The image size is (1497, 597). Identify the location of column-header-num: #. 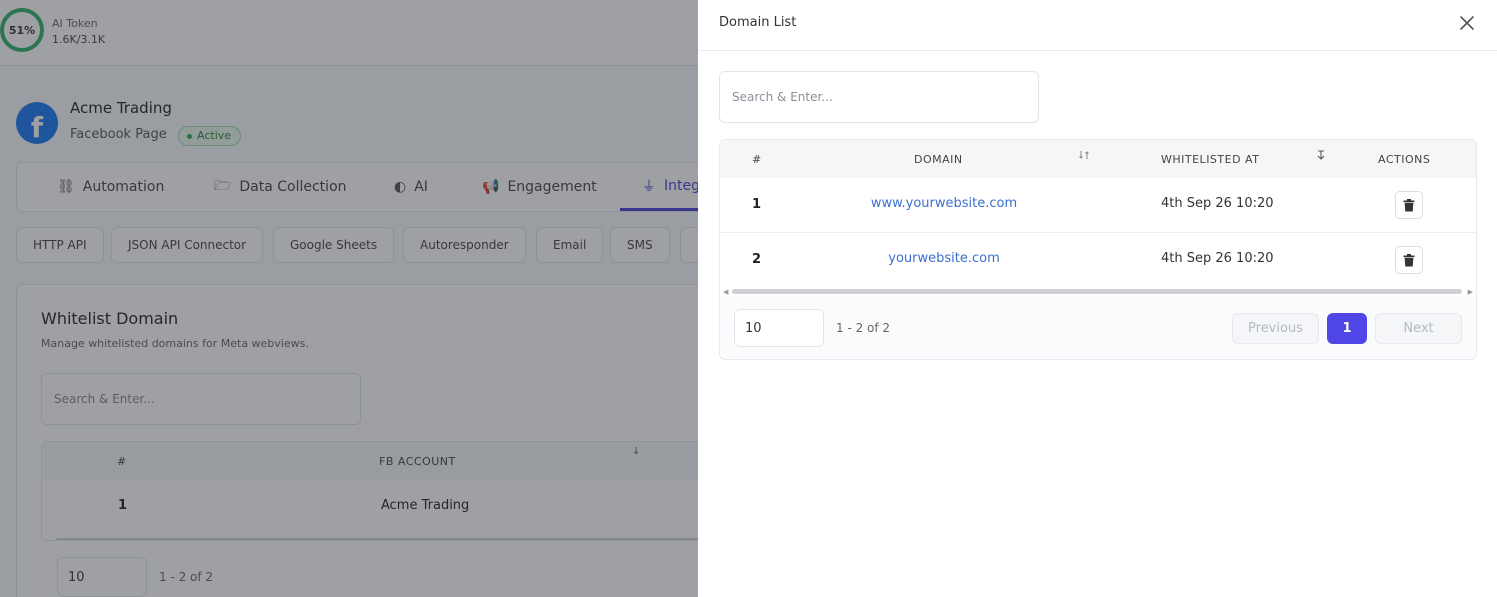
(757, 159).